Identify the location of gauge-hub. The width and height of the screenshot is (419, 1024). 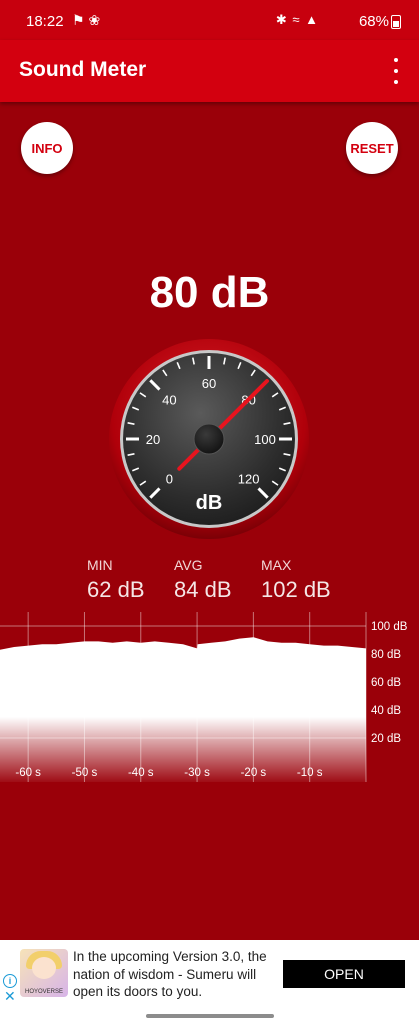
(209, 439).